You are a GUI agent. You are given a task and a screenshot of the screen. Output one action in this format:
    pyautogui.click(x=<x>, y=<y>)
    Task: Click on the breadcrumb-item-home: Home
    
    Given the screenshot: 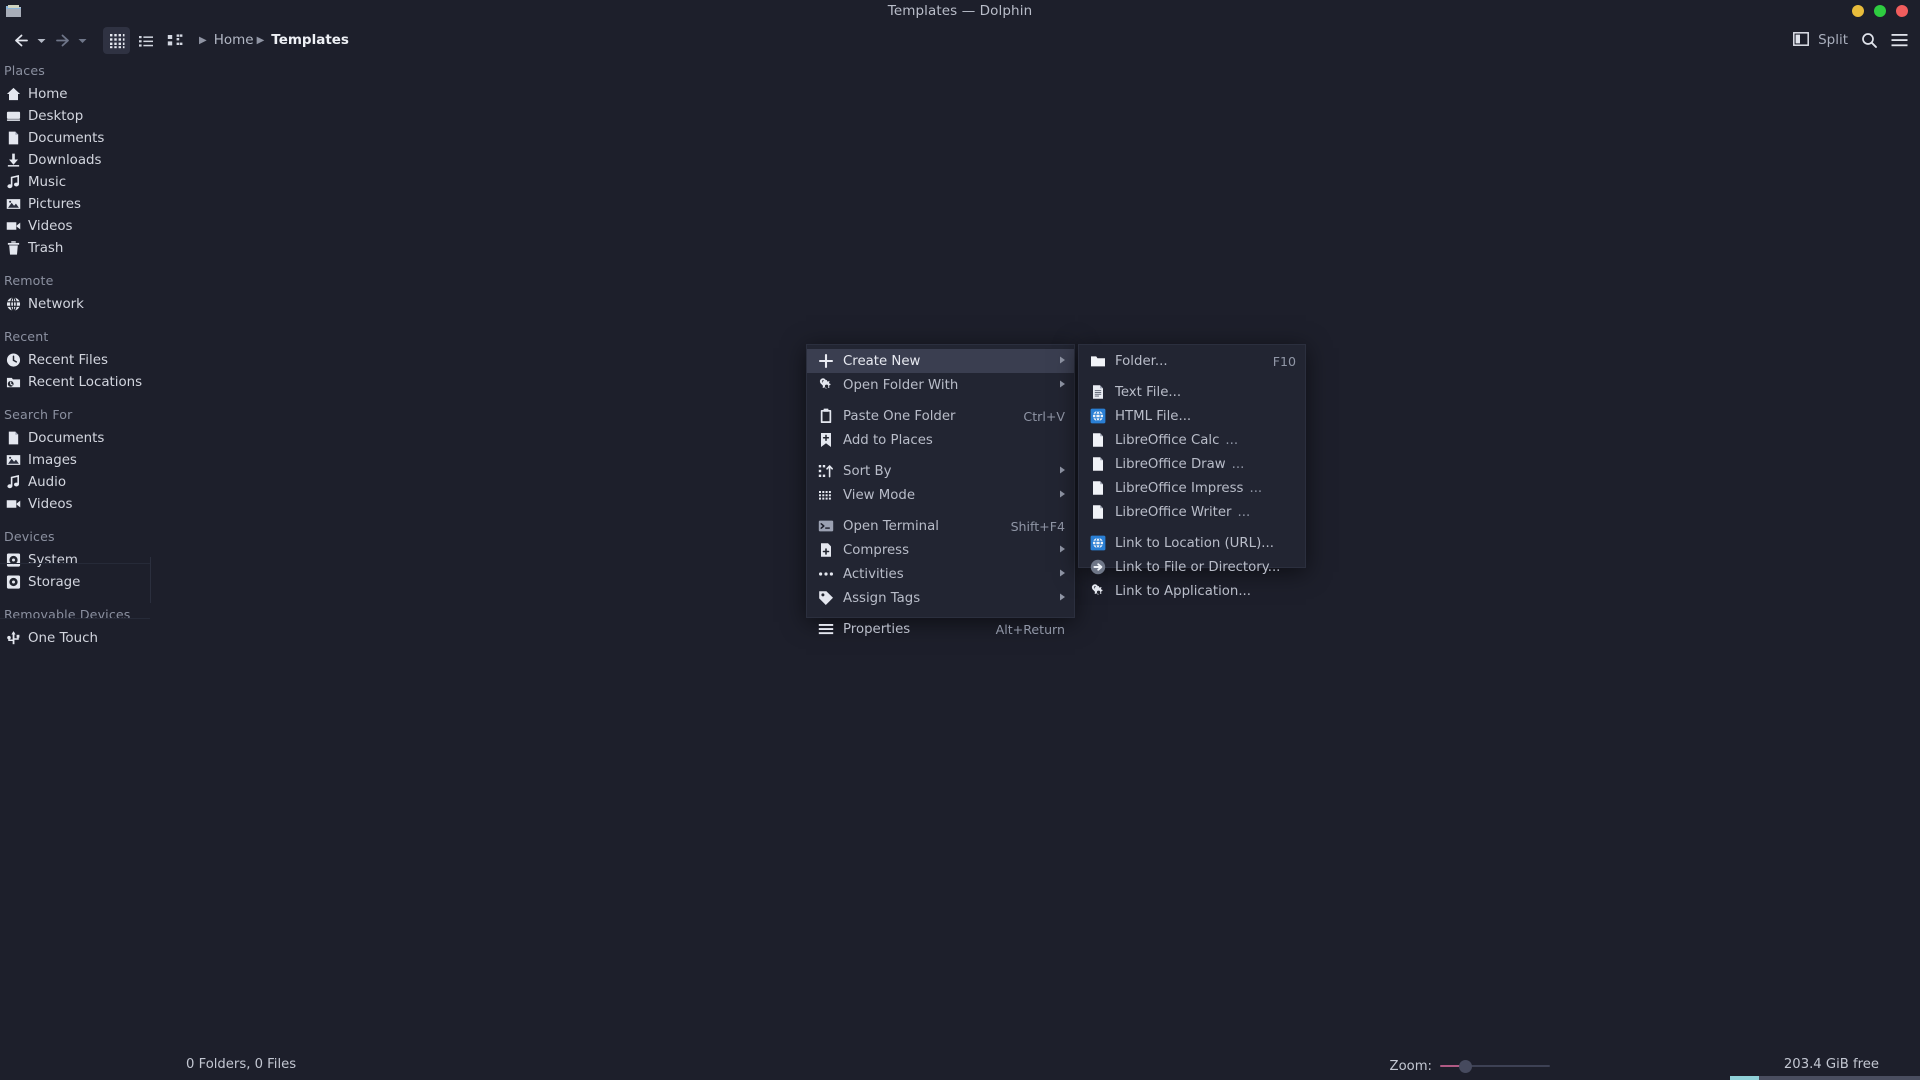 What is the action you would take?
    pyautogui.click(x=234, y=40)
    